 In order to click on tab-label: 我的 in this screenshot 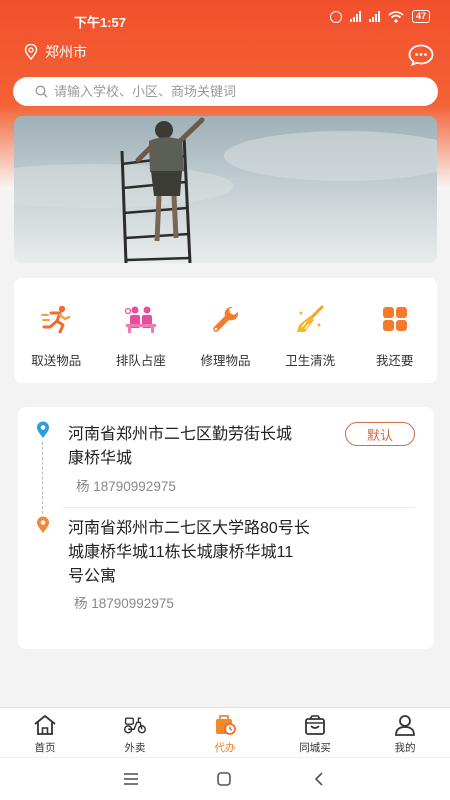, I will do `click(405, 748)`.